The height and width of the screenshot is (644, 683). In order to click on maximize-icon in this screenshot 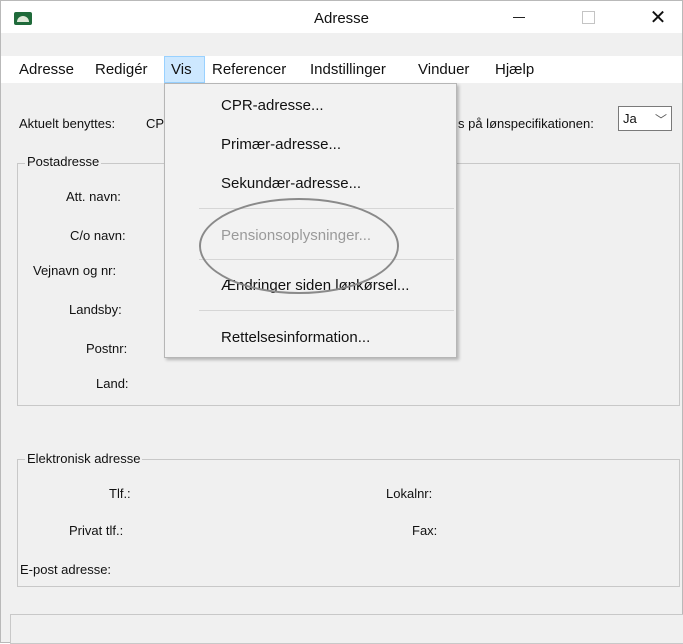, I will do `click(588, 17)`.